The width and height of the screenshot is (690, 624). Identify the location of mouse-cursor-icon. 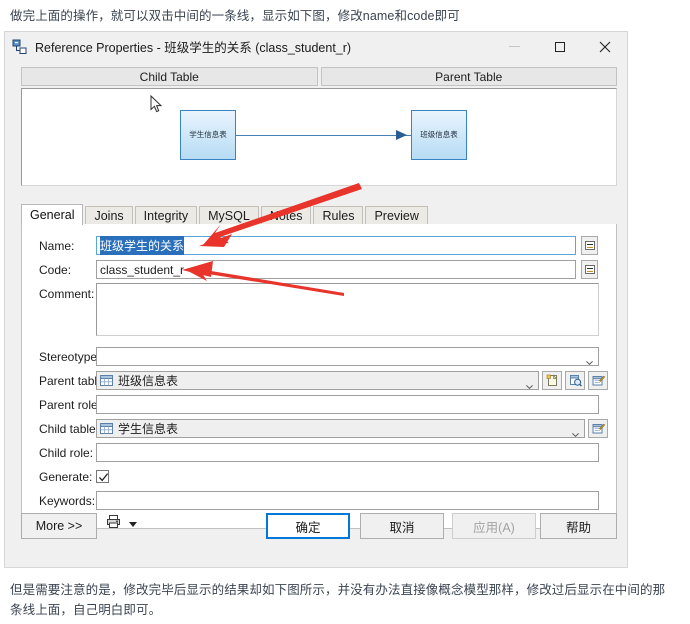
(156, 104).